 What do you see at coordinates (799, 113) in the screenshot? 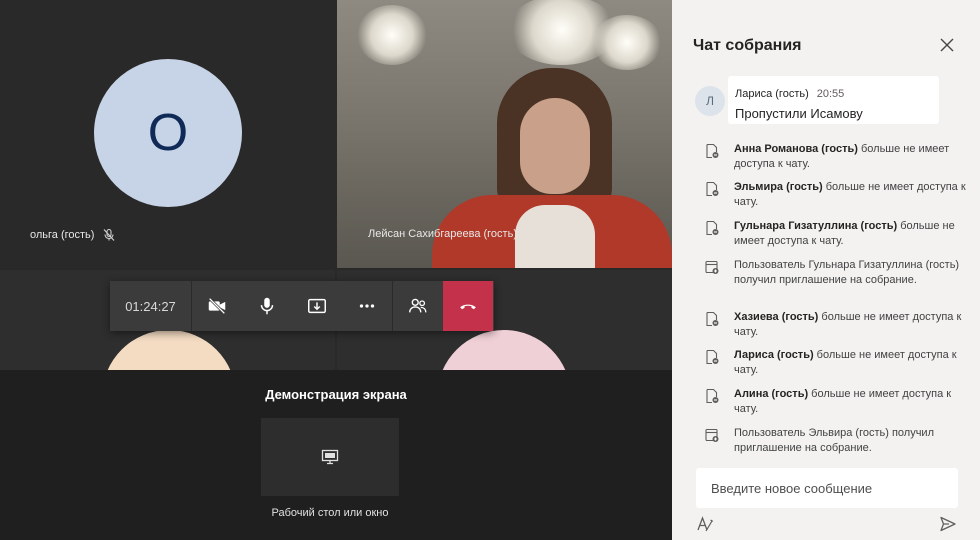
I see `message-text: Пропустили Исамову` at bounding box center [799, 113].